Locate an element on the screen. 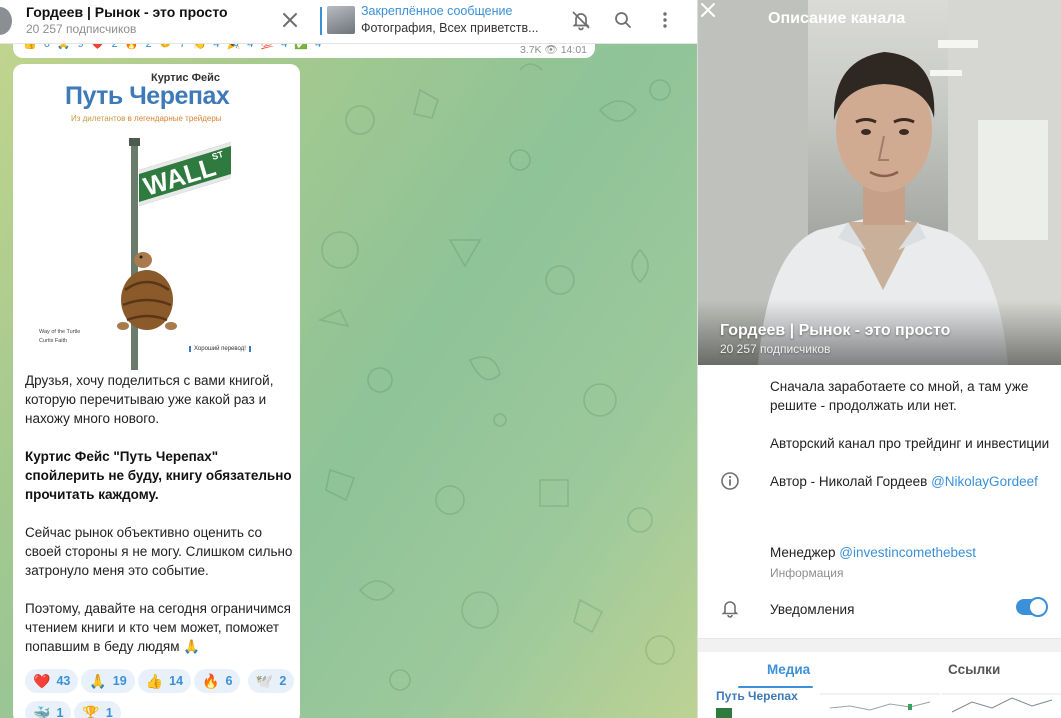  tab-media: Медиа is located at coordinates (788, 669).